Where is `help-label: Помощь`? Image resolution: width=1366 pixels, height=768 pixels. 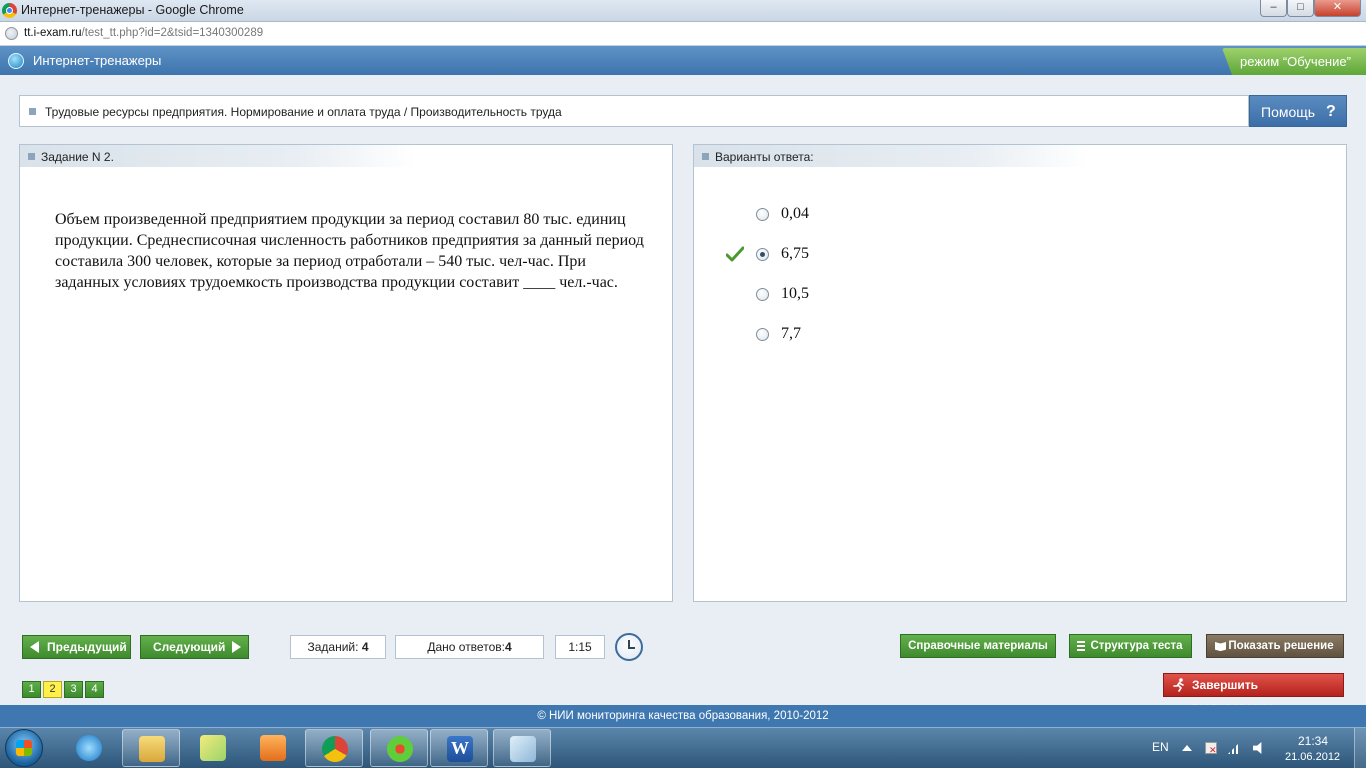 help-label: Помощь is located at coordinates (1288, 112).